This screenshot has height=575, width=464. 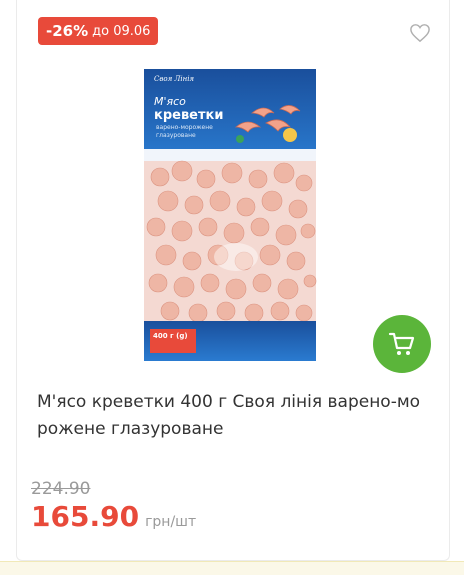 I want to click on pack-weight: 400 г (g), so click(x=170, y=336).